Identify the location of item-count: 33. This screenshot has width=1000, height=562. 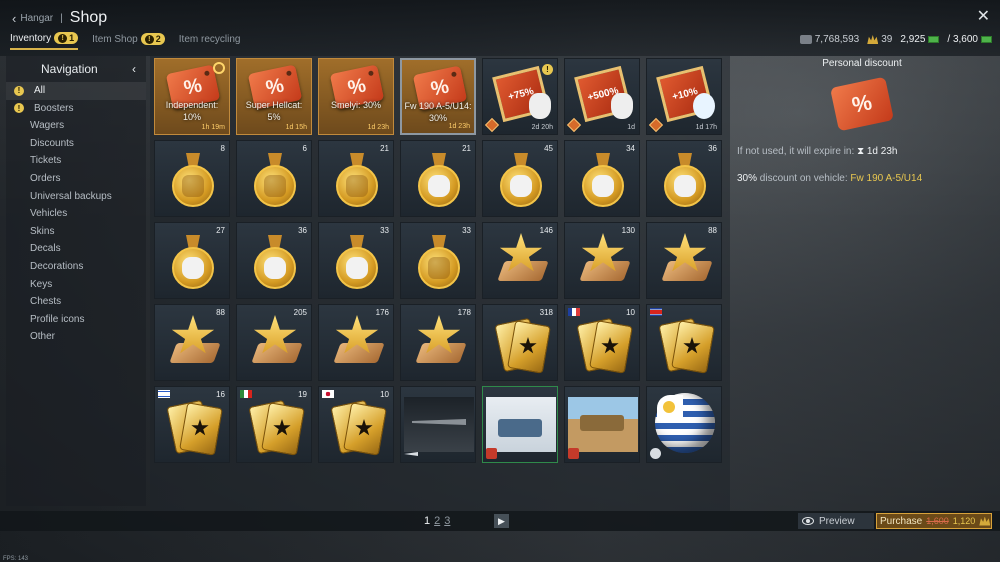
(384, 230).